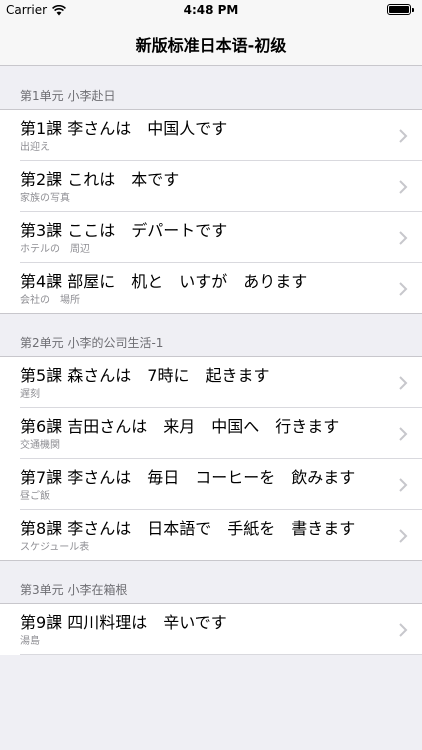 The image size is (422, 750). I want to click on lesson-row: 第2課 これは 本です 家族の写真, so click(211, 186).